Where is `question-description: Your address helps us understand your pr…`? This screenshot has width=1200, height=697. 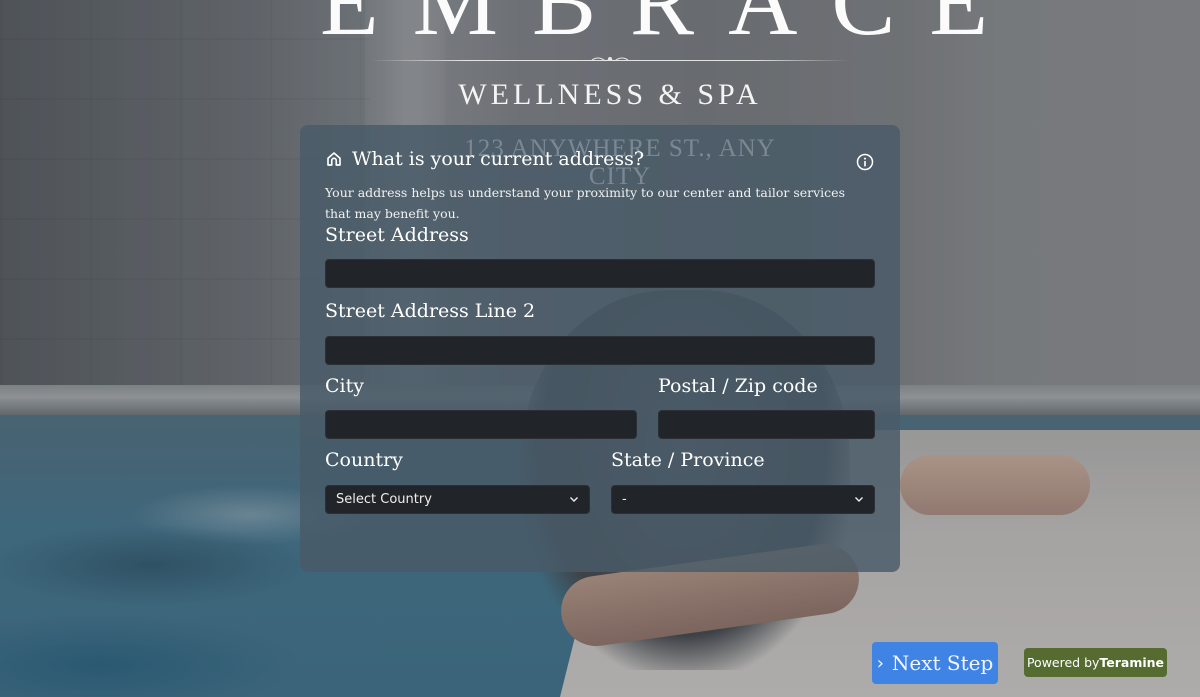
question-description: Your address helps us understand your pr… is located at coordinates (585, 203).